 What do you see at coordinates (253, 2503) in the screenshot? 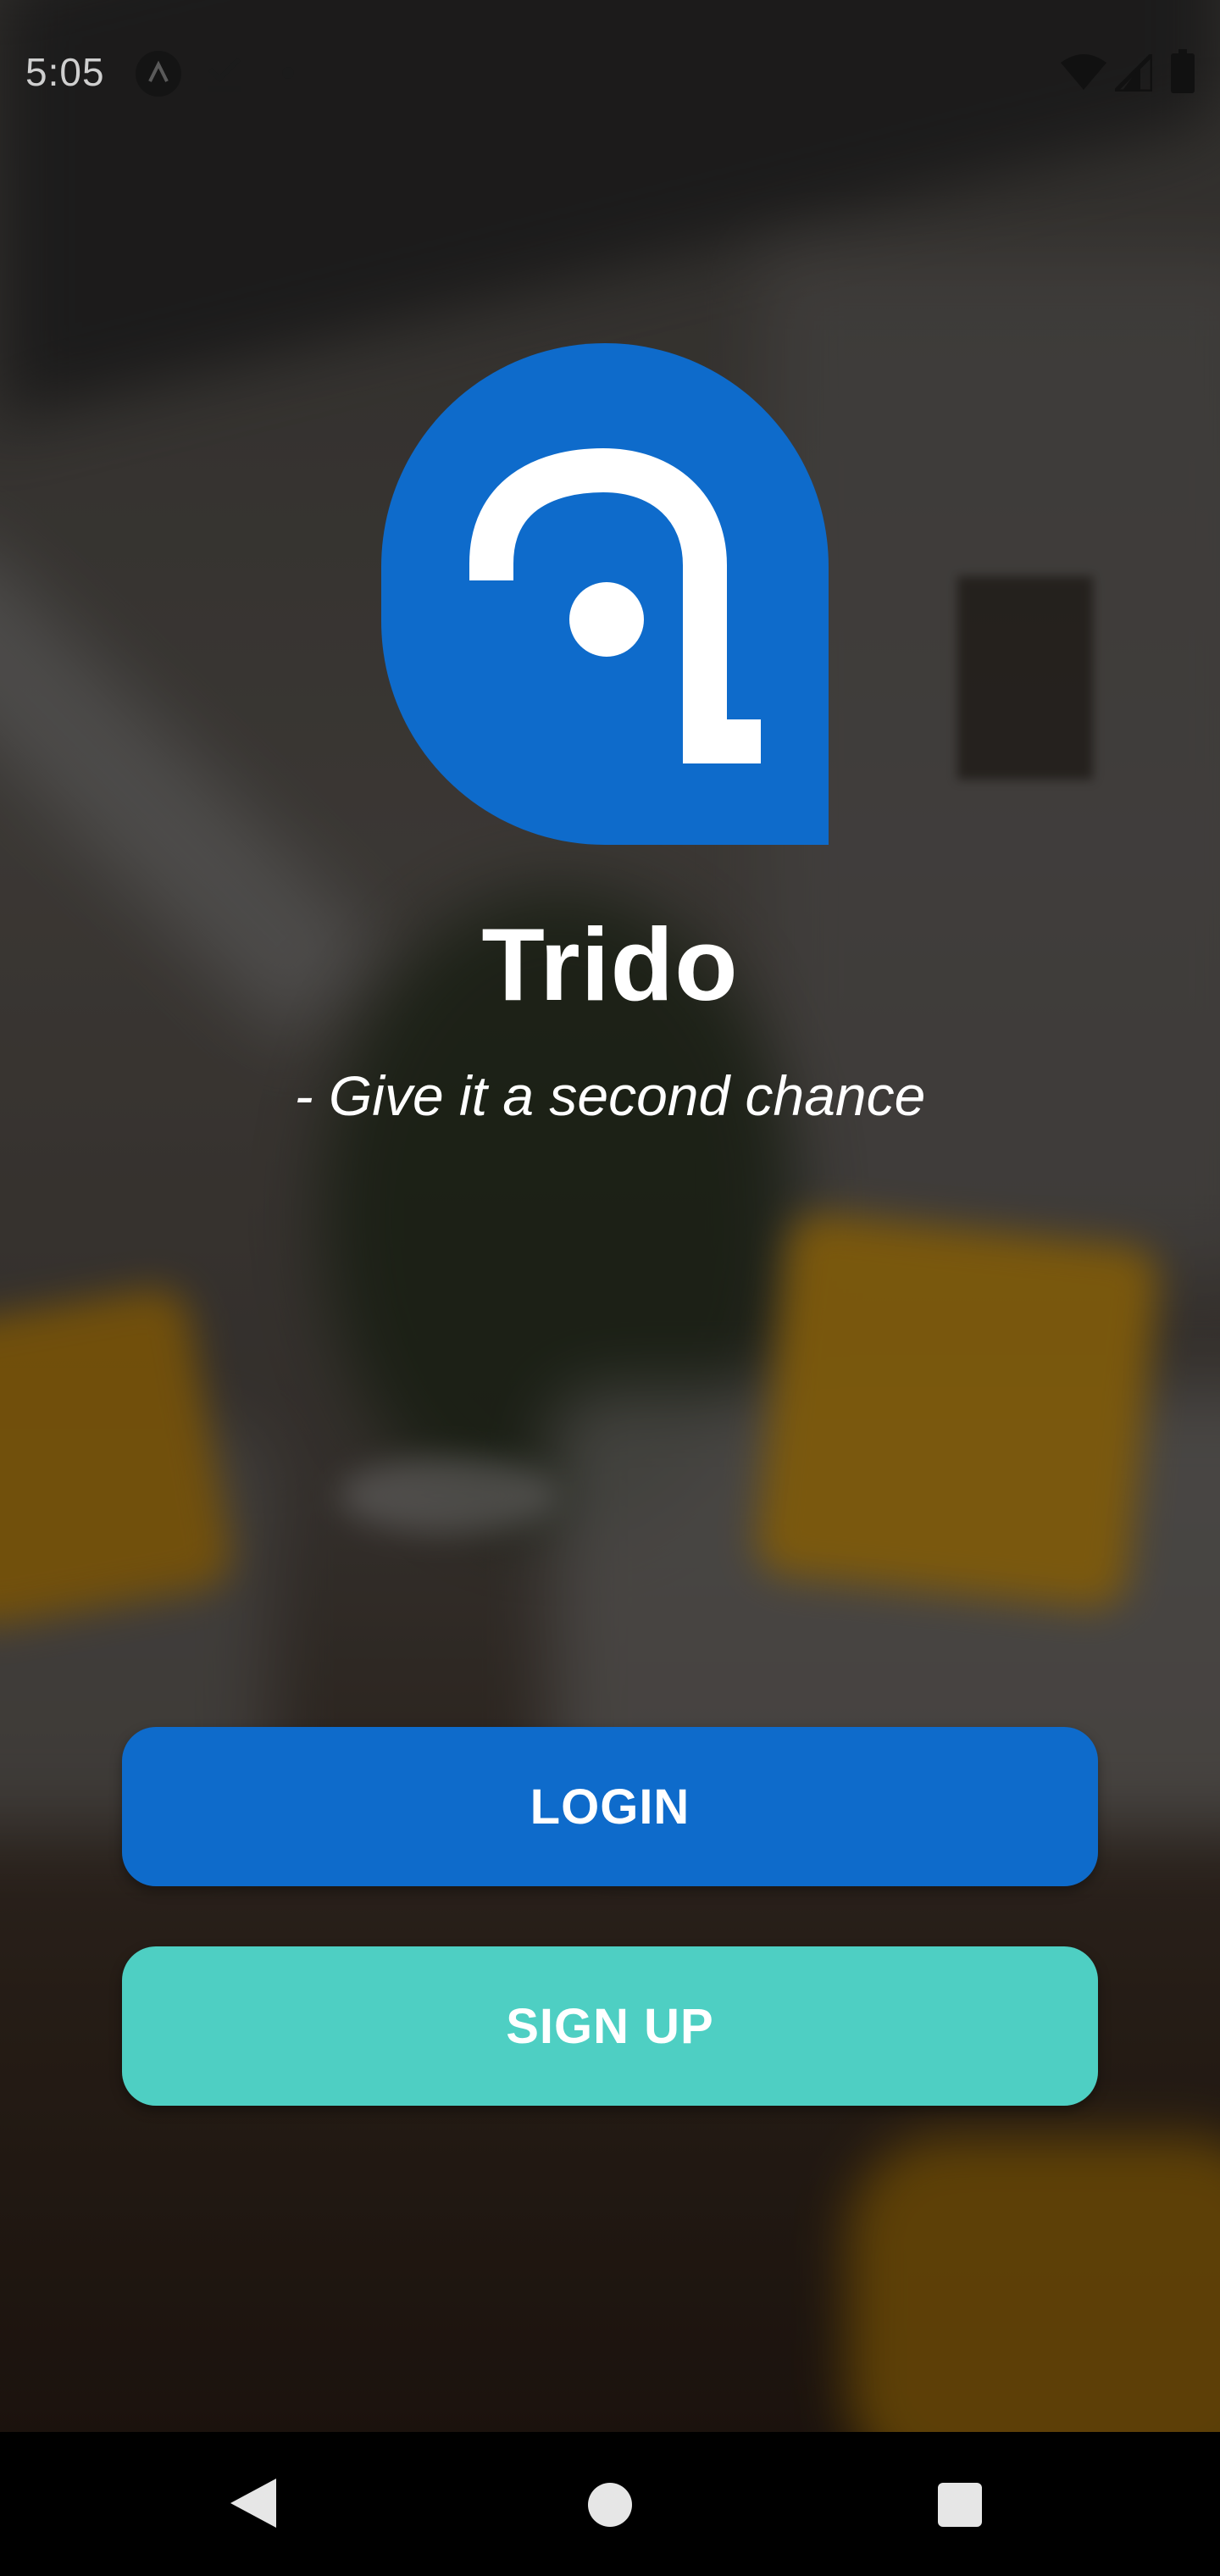
I see `back-icon` at bounding box center [253, 2503].